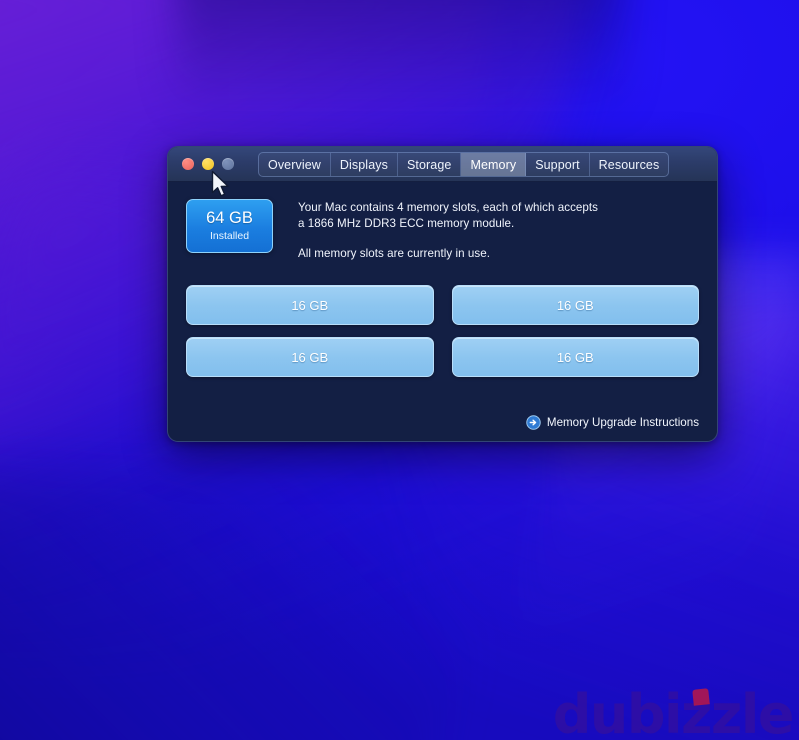 The image size is (799, 740). What do you see at coordinates (221, 185) in the screenshot?
I see `mouse-cursor` at bounding box center [221, 185].